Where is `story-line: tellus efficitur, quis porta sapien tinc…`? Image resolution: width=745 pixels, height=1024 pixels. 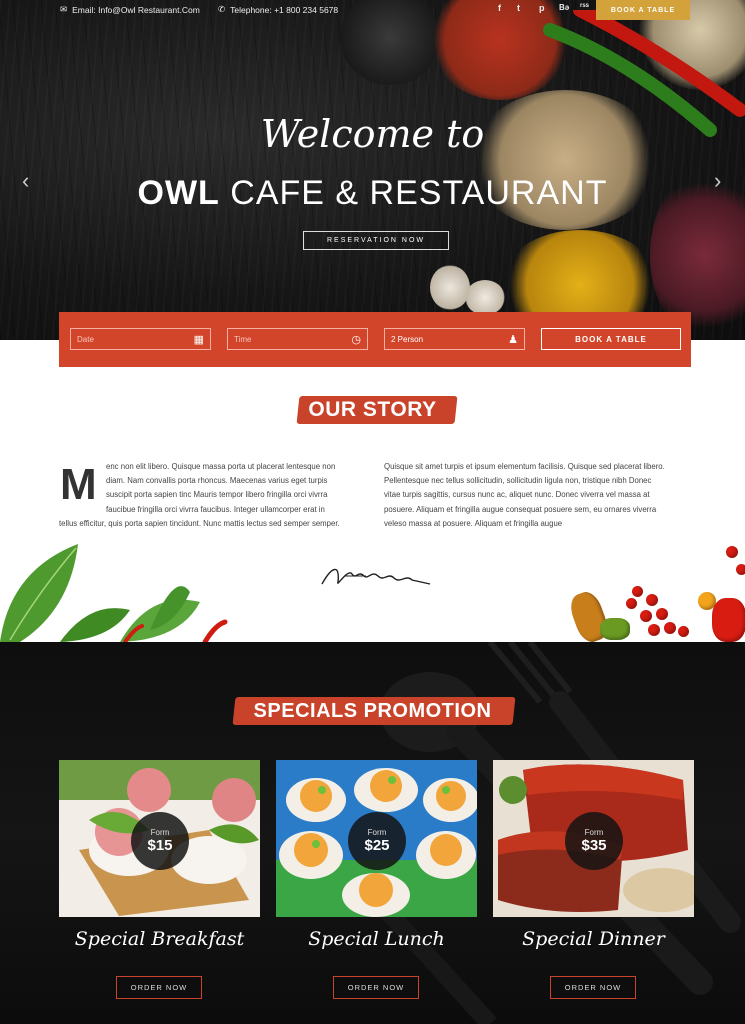
story-line: tellus efficitur, quis porta sapien tinc… is located at coordinates (199, 523).